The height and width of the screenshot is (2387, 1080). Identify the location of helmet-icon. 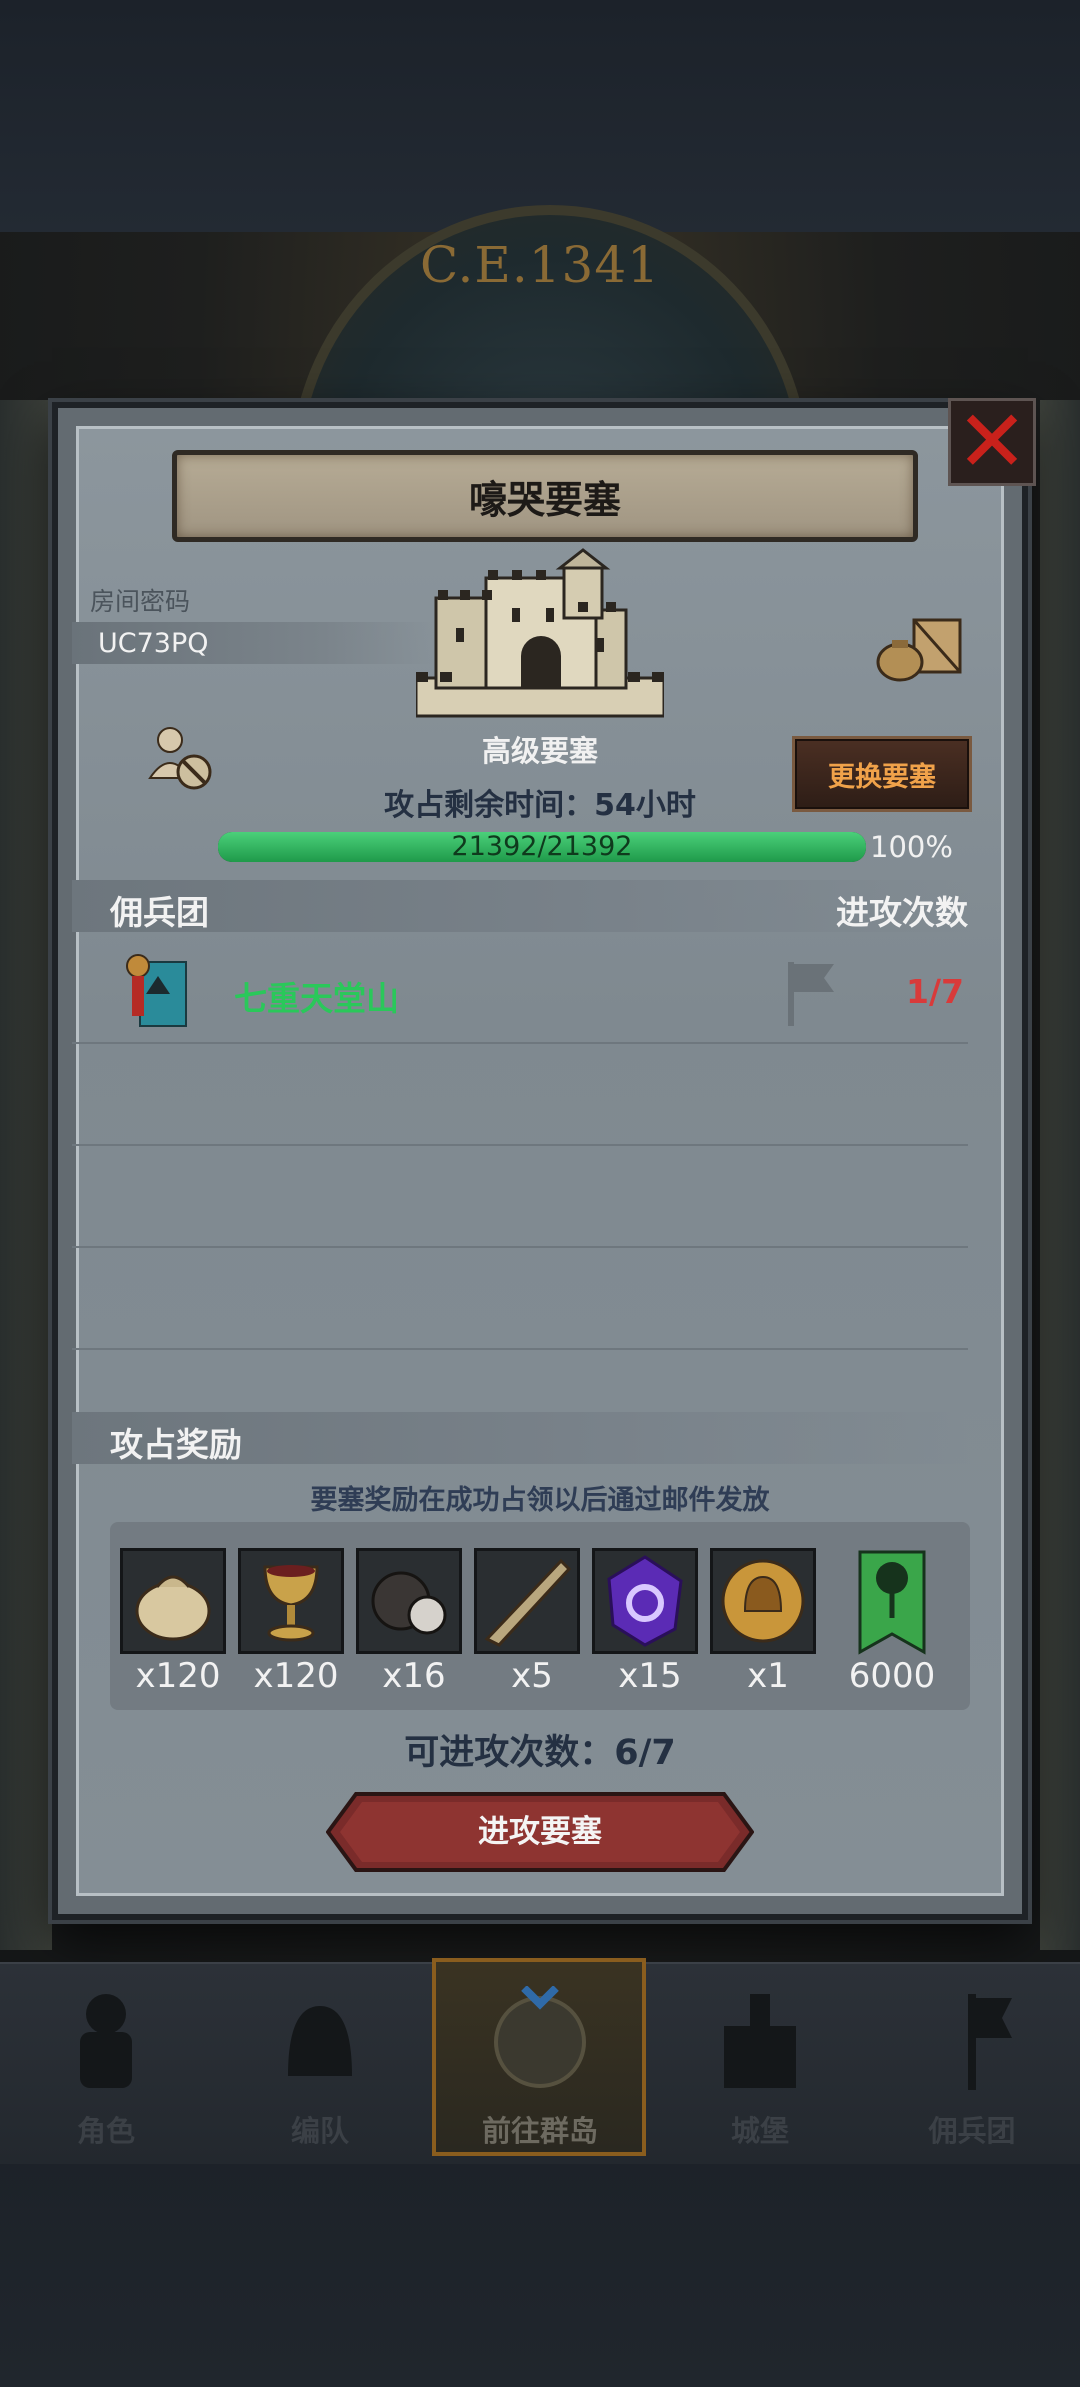
(320, 2041).